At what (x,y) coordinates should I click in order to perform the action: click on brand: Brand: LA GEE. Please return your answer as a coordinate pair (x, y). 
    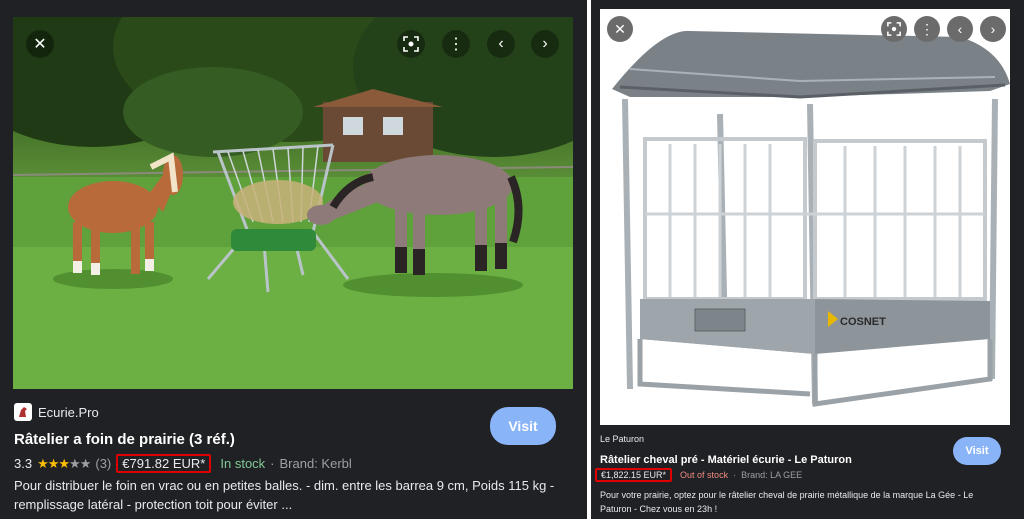
    Looking at the image, I should click on (772, 475).